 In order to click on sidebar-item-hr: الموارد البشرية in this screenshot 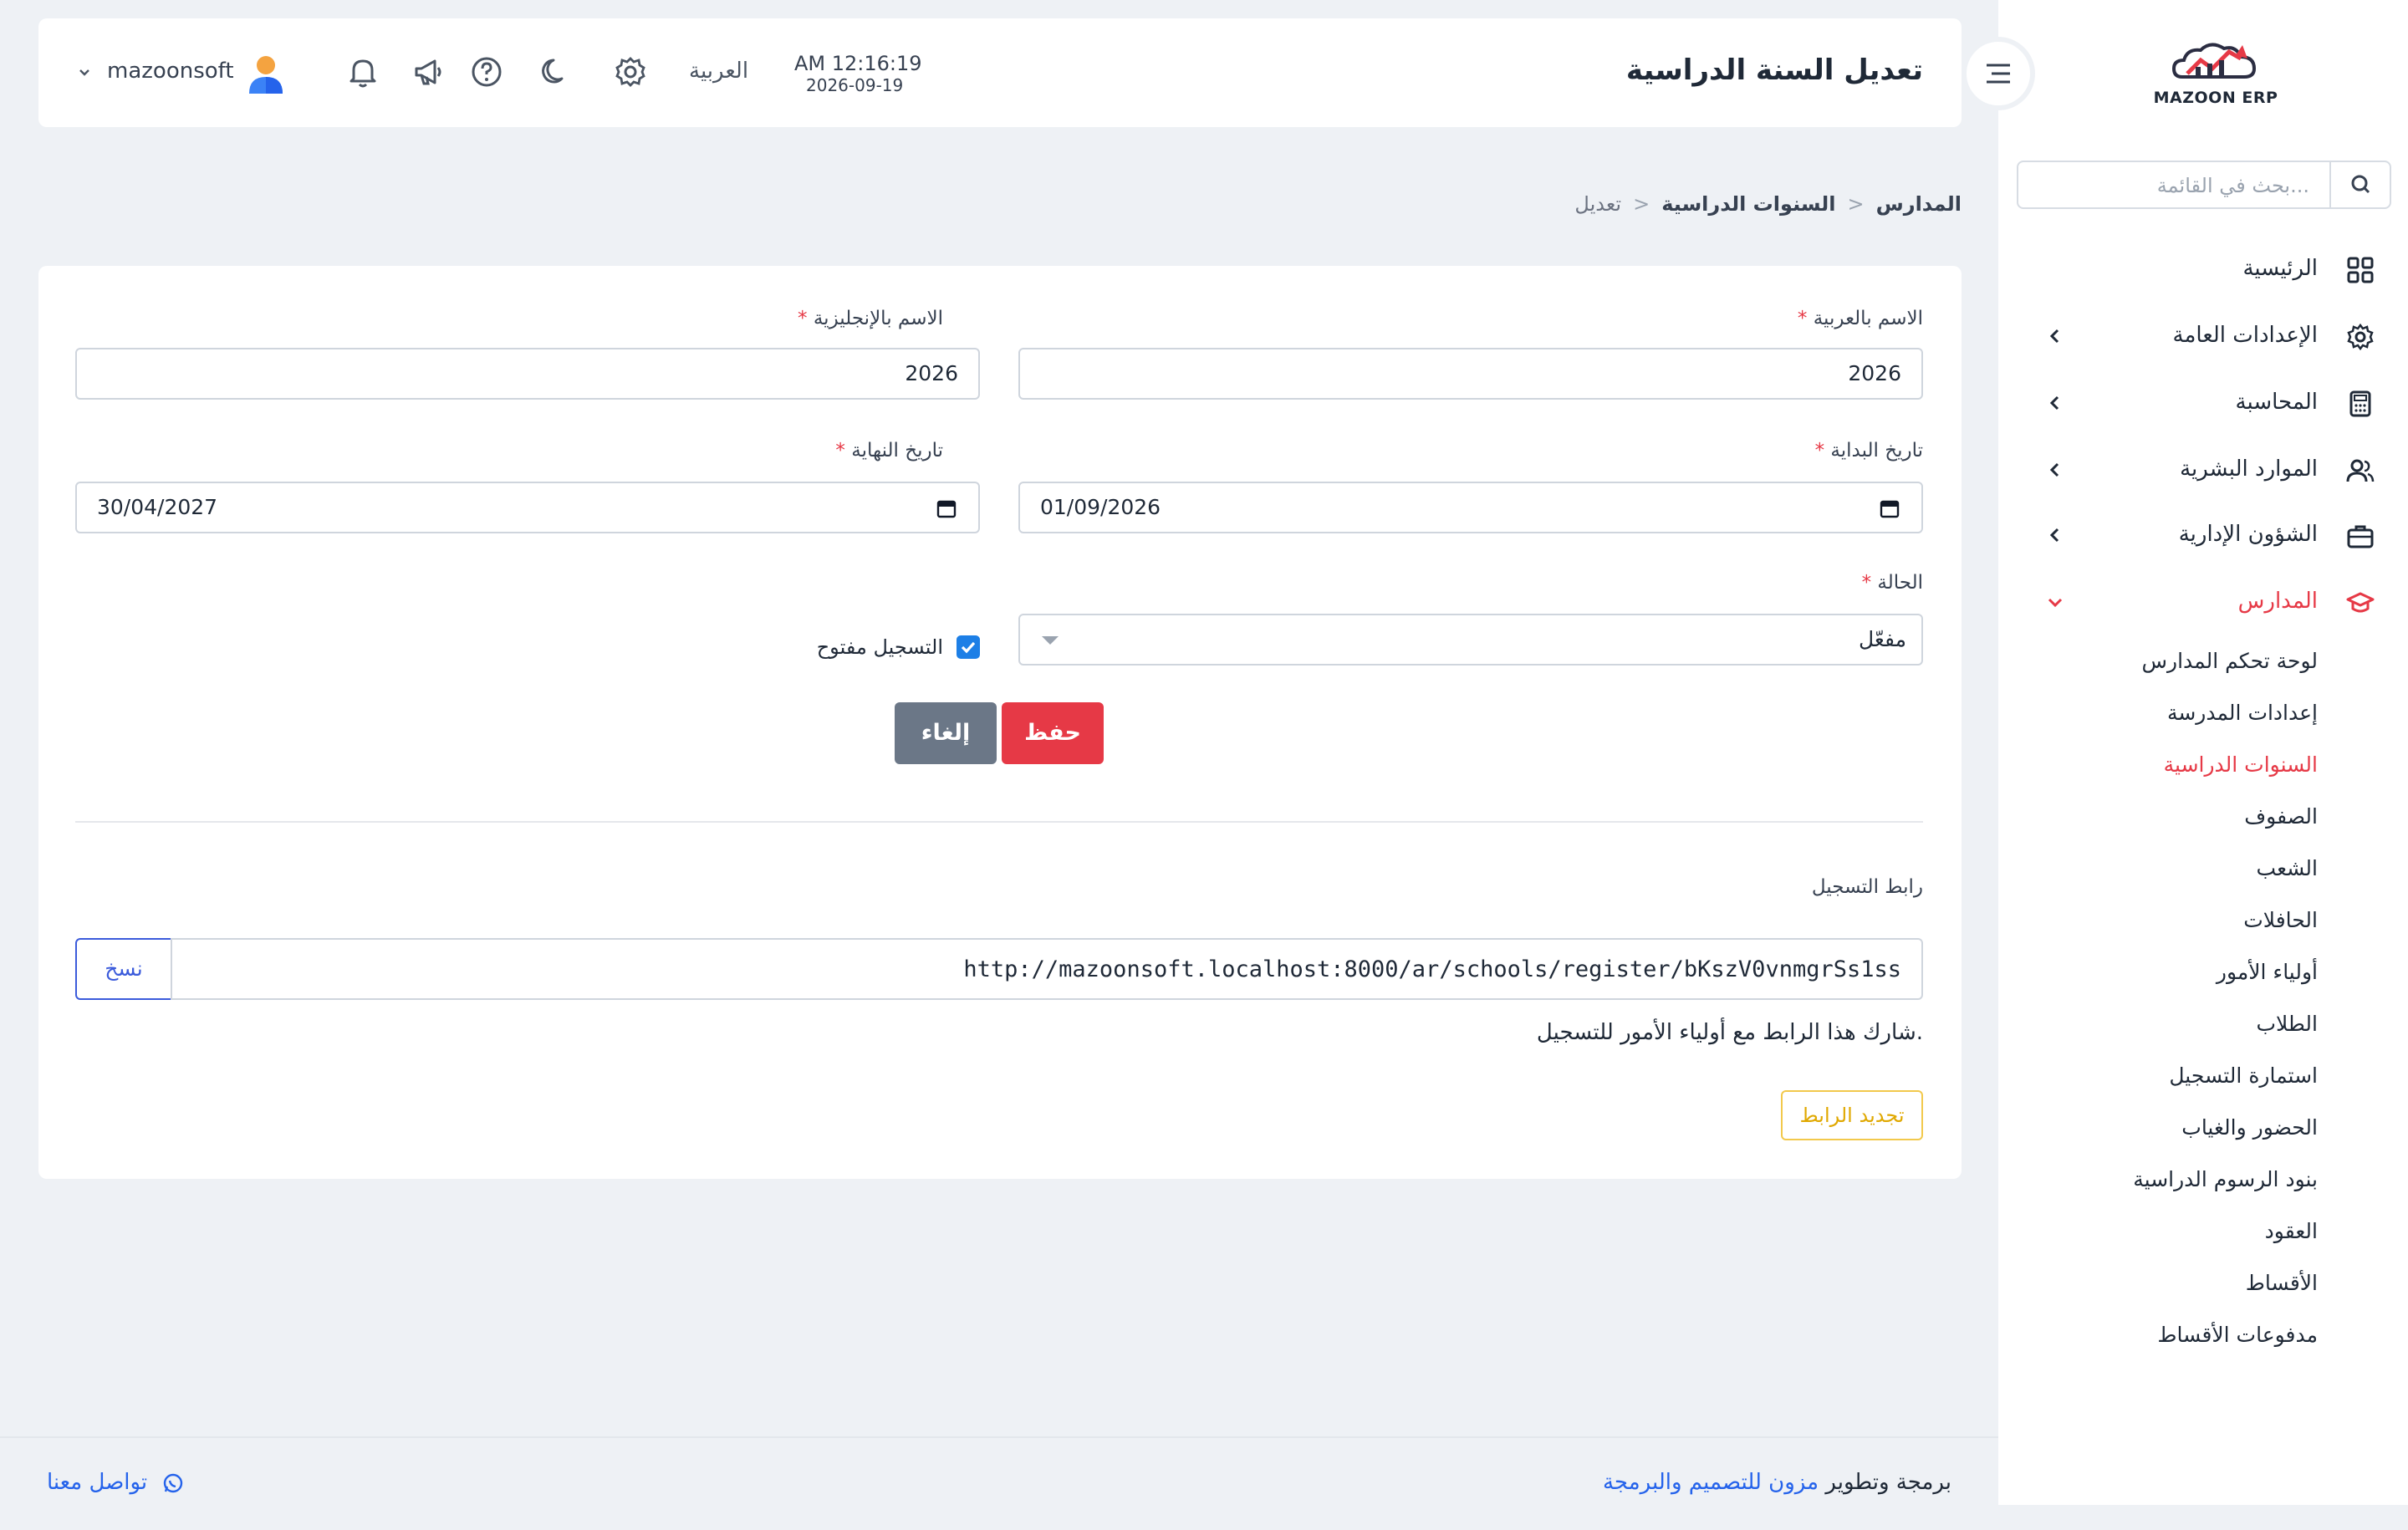, I will do `click(2203, 470)`.